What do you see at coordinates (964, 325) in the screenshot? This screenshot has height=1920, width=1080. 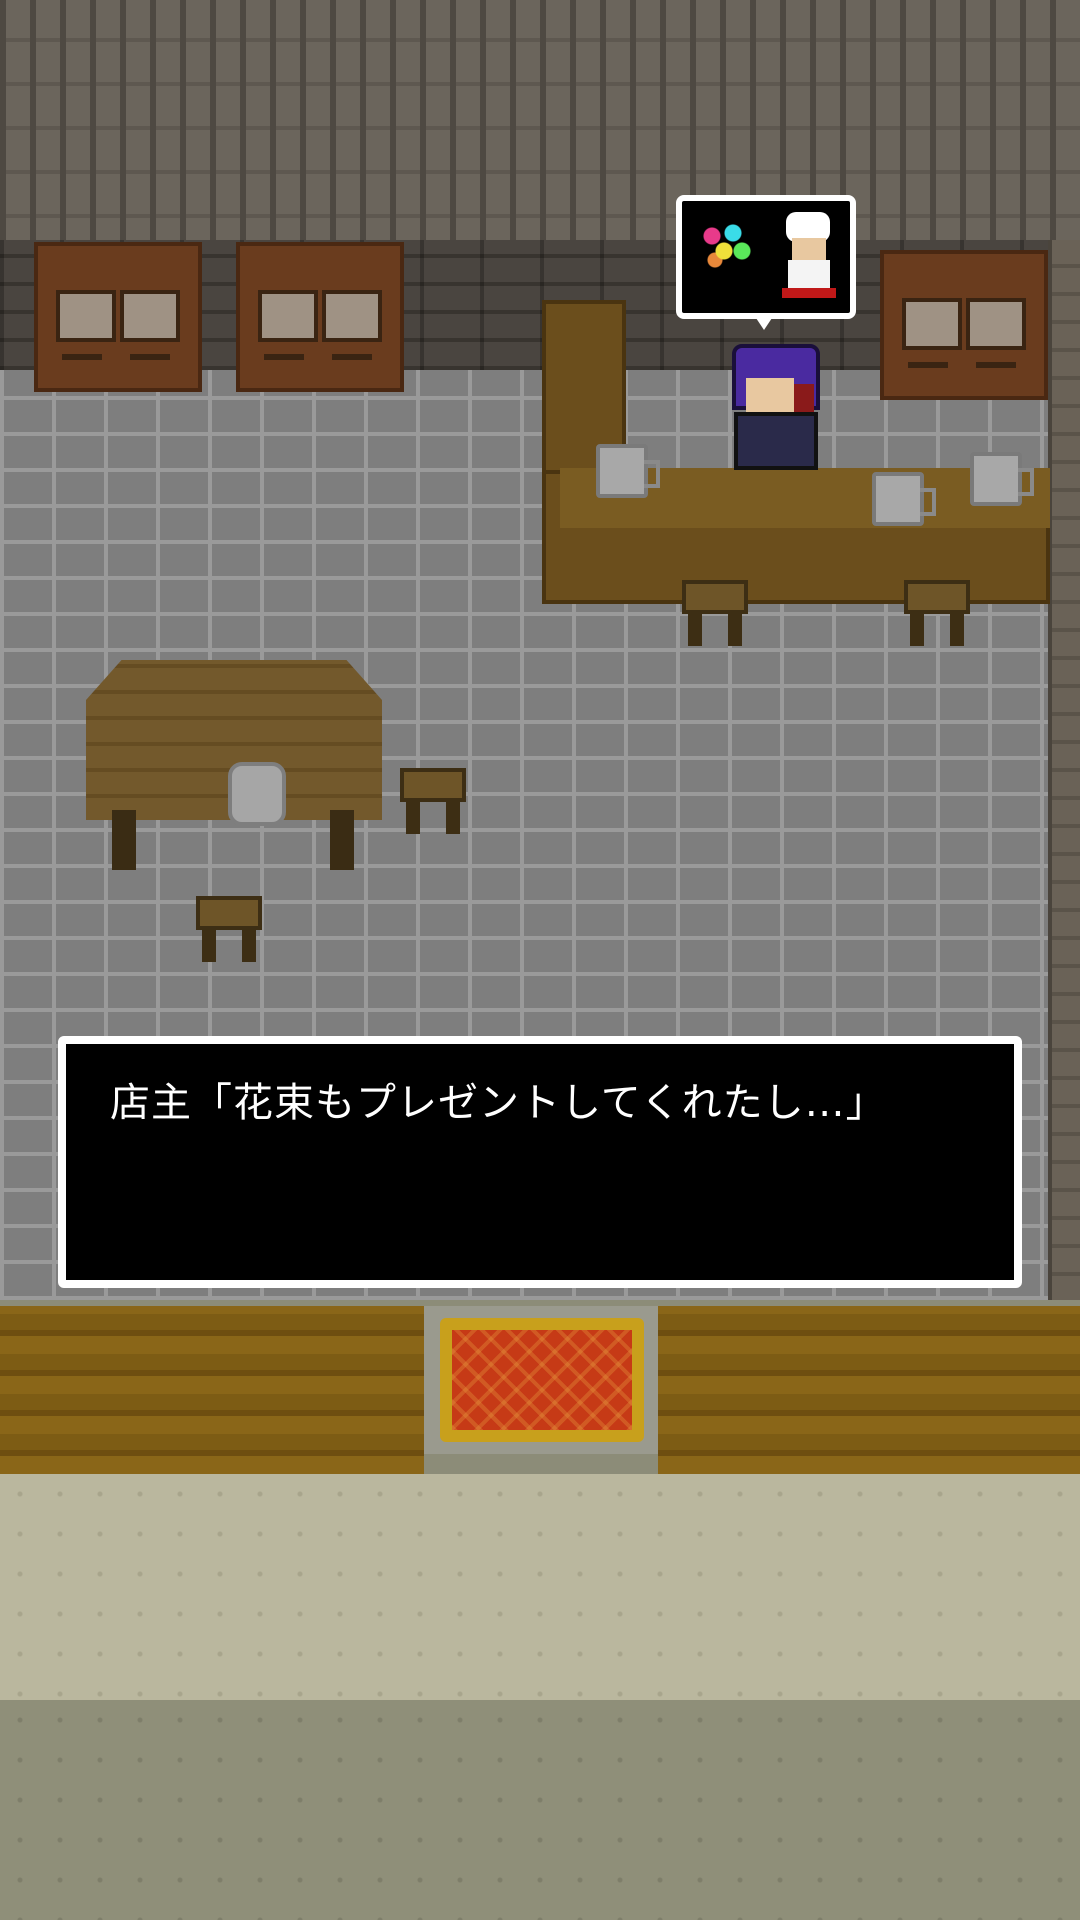 I see `cabinet-right` at bounding box center [964, 325].